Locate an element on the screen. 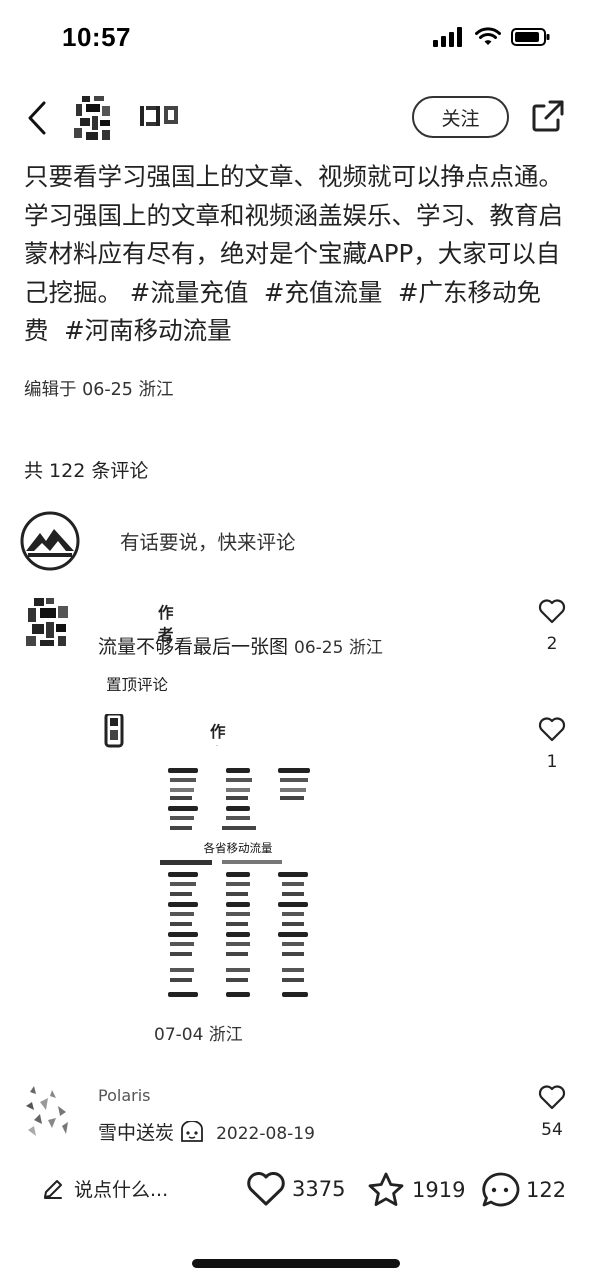 This screenshot has height=1280, width=591. emoji-icon is located at coordinates (192, 1131).